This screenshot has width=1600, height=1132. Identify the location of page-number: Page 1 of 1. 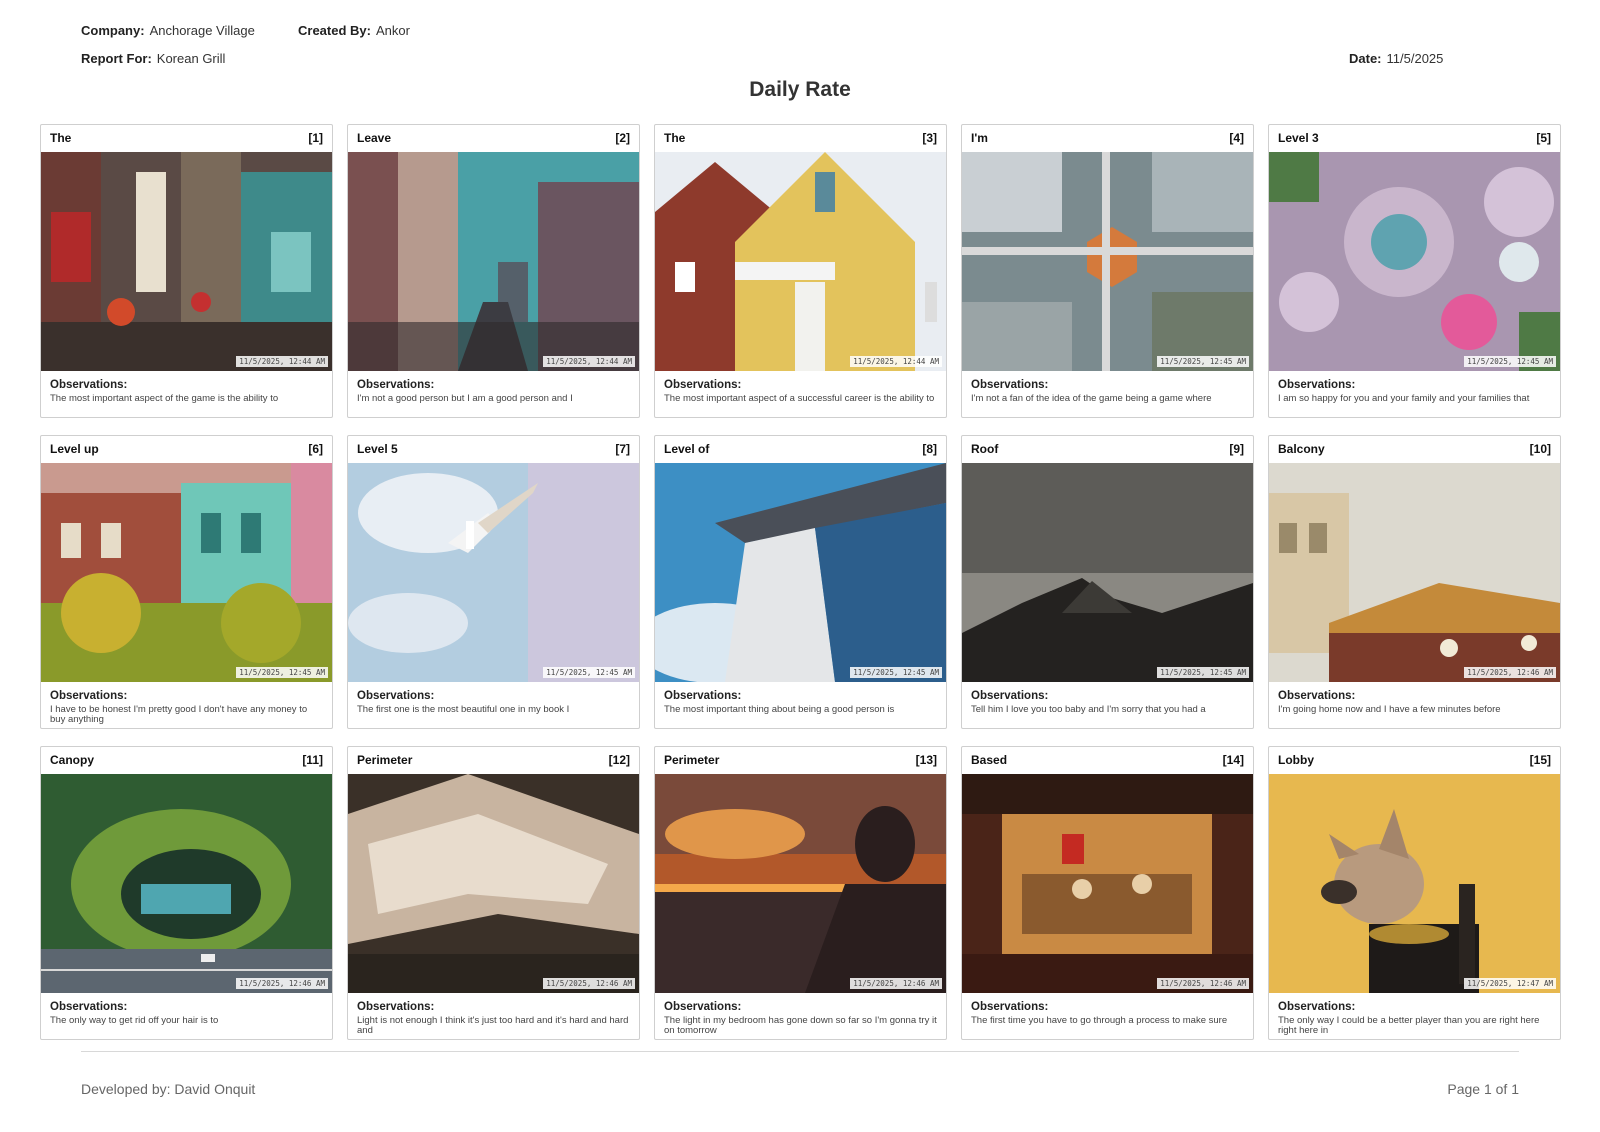
(1483, 1089).